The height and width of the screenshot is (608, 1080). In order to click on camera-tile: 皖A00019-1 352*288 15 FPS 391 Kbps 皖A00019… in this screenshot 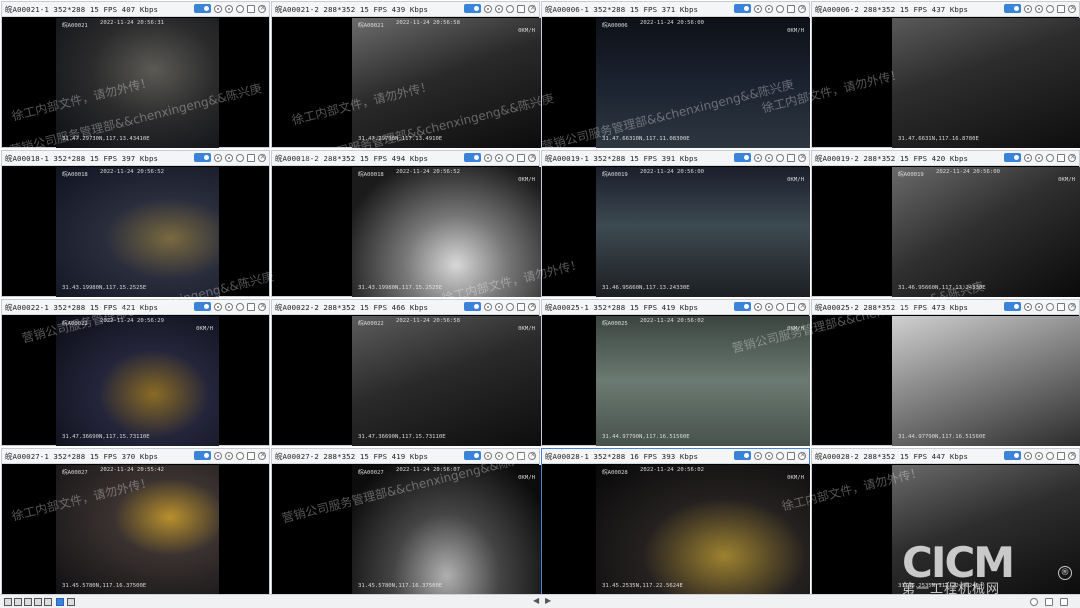, I will do `click(675, 223)`.